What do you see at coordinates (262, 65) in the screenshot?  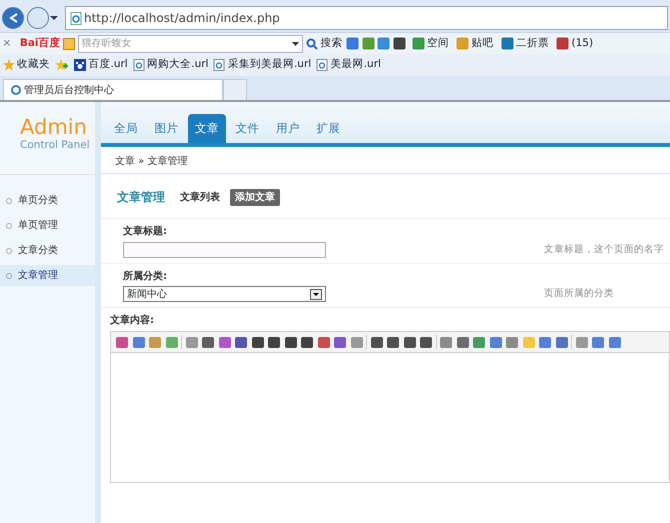 I see `favorite-link: 采集到美最网.url` at bounding box center [262, 65].